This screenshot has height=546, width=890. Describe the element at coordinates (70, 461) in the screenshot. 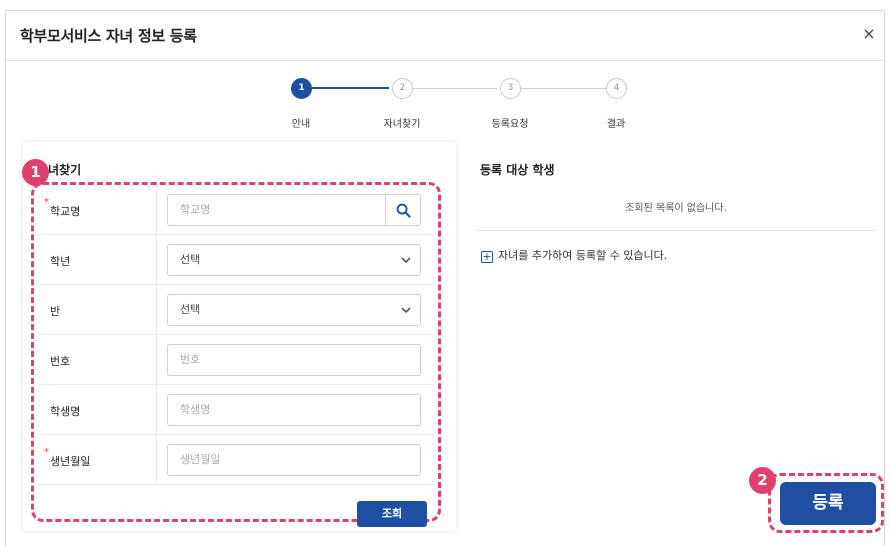

I see `birthdate-label: 생년월일` at that location.